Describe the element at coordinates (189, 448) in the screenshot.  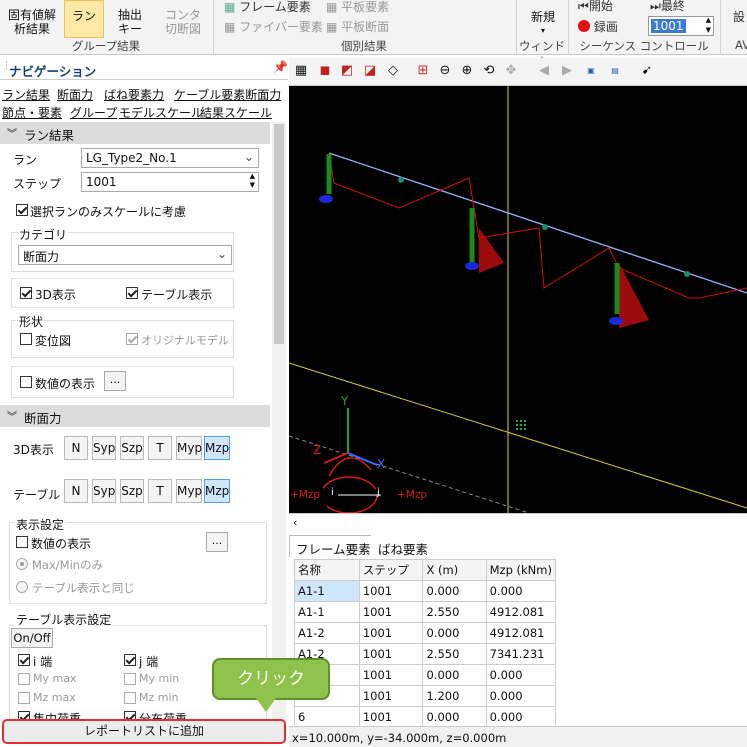
I see `force-3d-myp-button: Myp` at that location.